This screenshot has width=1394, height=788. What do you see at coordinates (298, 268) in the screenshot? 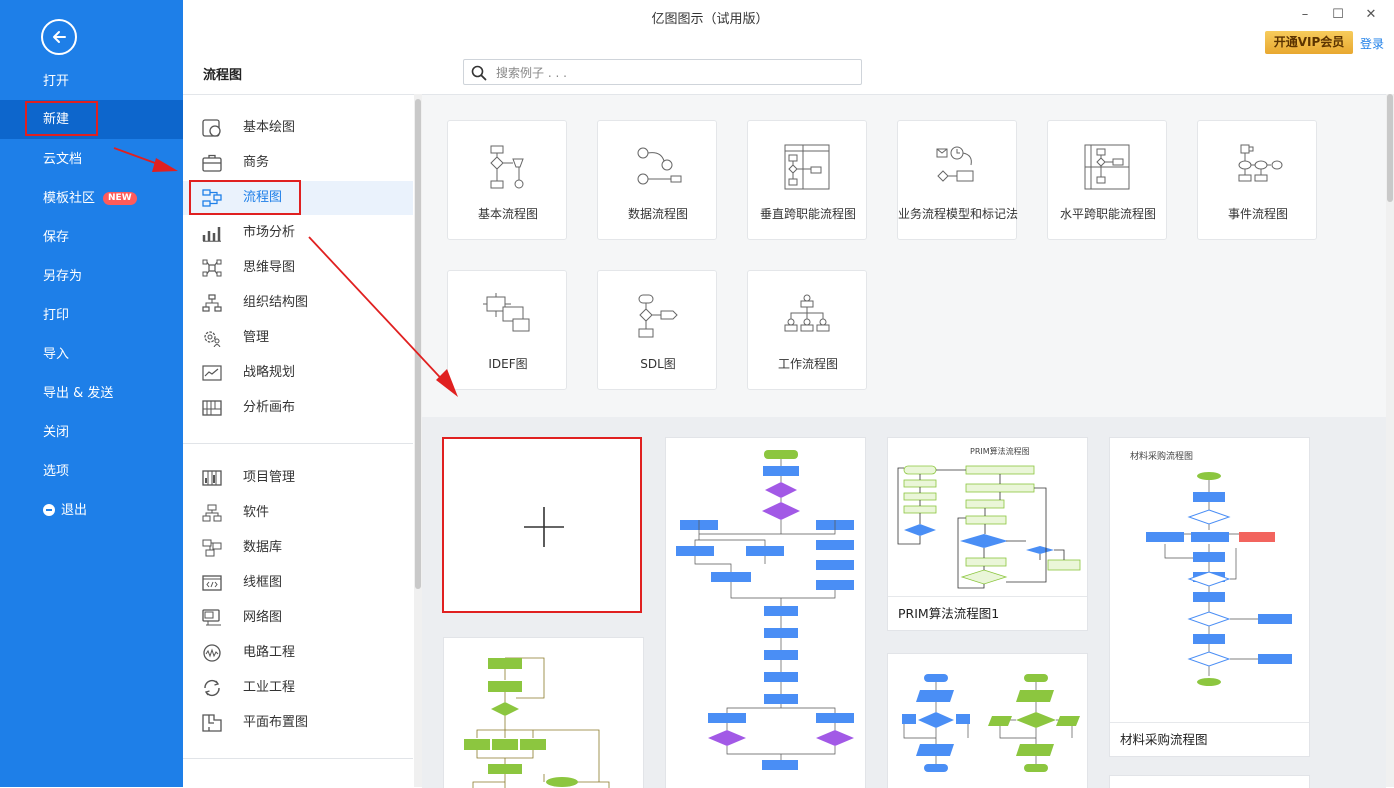
I see `category-mindmap: 思维导图` at bounding box center [298, 268].